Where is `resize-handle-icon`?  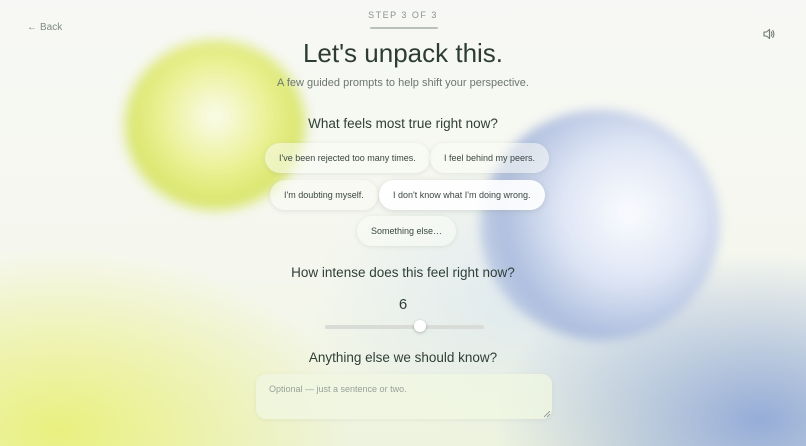
resize-handle-icon is located at coordinates (547, 414).